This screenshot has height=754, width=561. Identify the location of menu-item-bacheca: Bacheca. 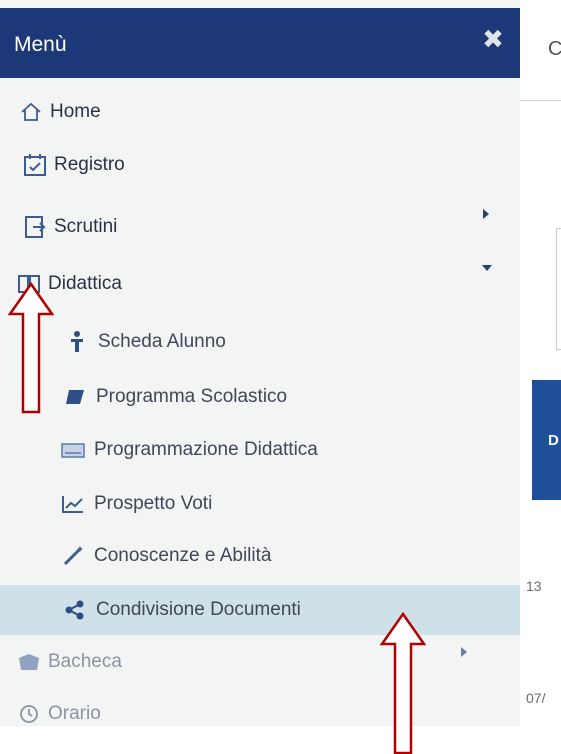
(69, 662).